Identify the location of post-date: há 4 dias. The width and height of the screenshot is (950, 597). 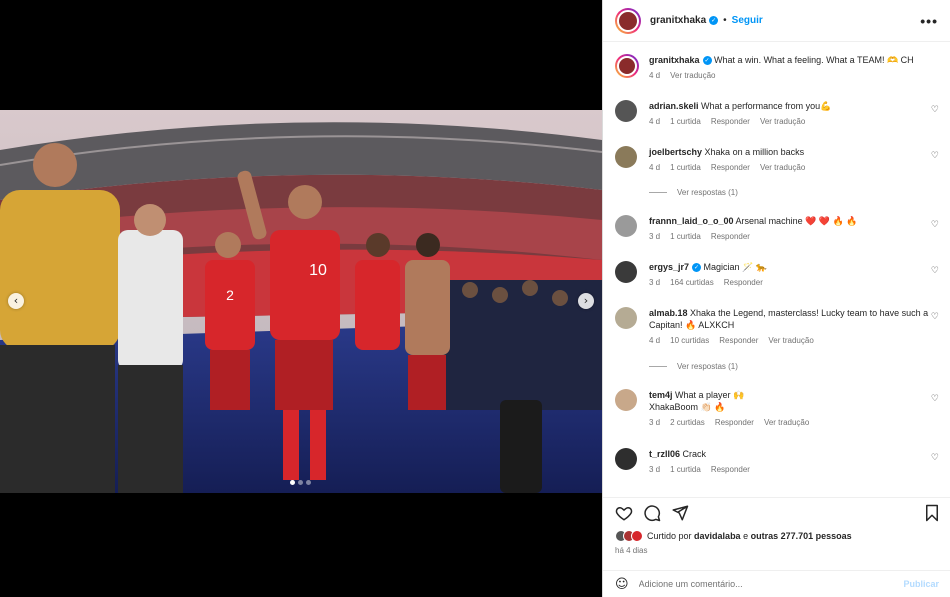
(631, 550).